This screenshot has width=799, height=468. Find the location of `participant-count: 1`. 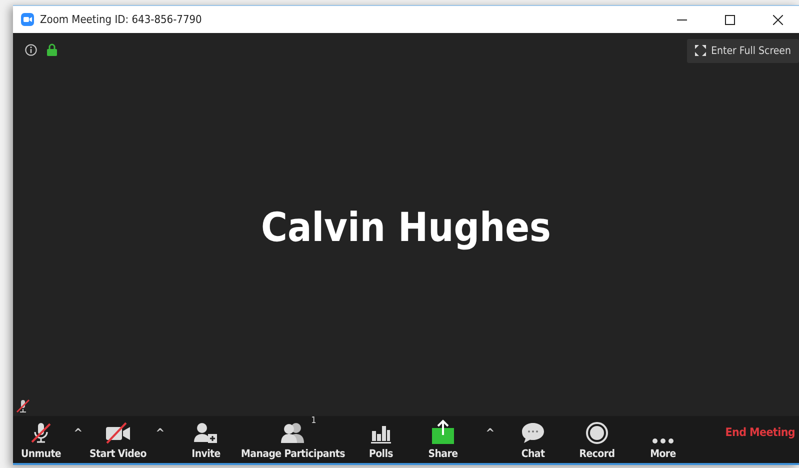

participant-count: 1 is located at coordinates (313, 421).